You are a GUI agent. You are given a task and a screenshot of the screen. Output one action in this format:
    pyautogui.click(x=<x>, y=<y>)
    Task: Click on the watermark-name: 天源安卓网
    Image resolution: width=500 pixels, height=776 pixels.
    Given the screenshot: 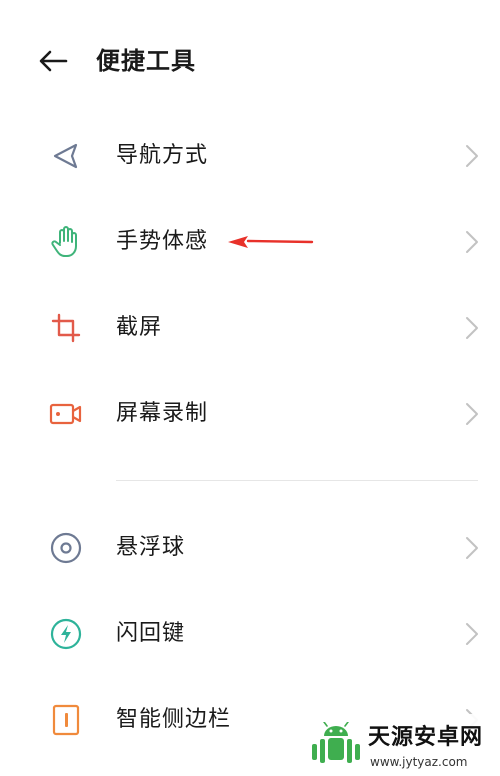 What is the action you would take?
    pyautogui.click(x=426, y=737)
    